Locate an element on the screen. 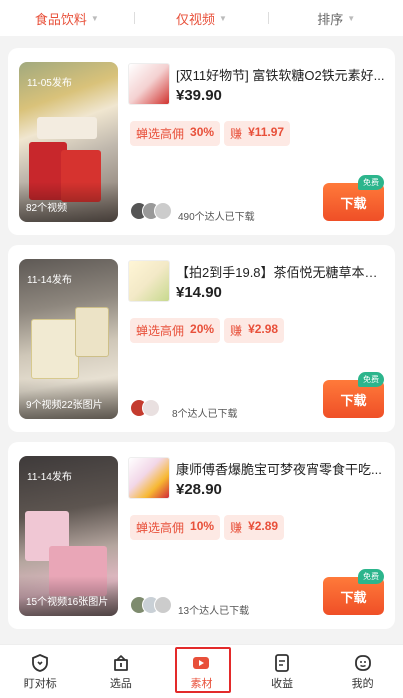  tab-label: 收益 is located at coordinates (282, 683).